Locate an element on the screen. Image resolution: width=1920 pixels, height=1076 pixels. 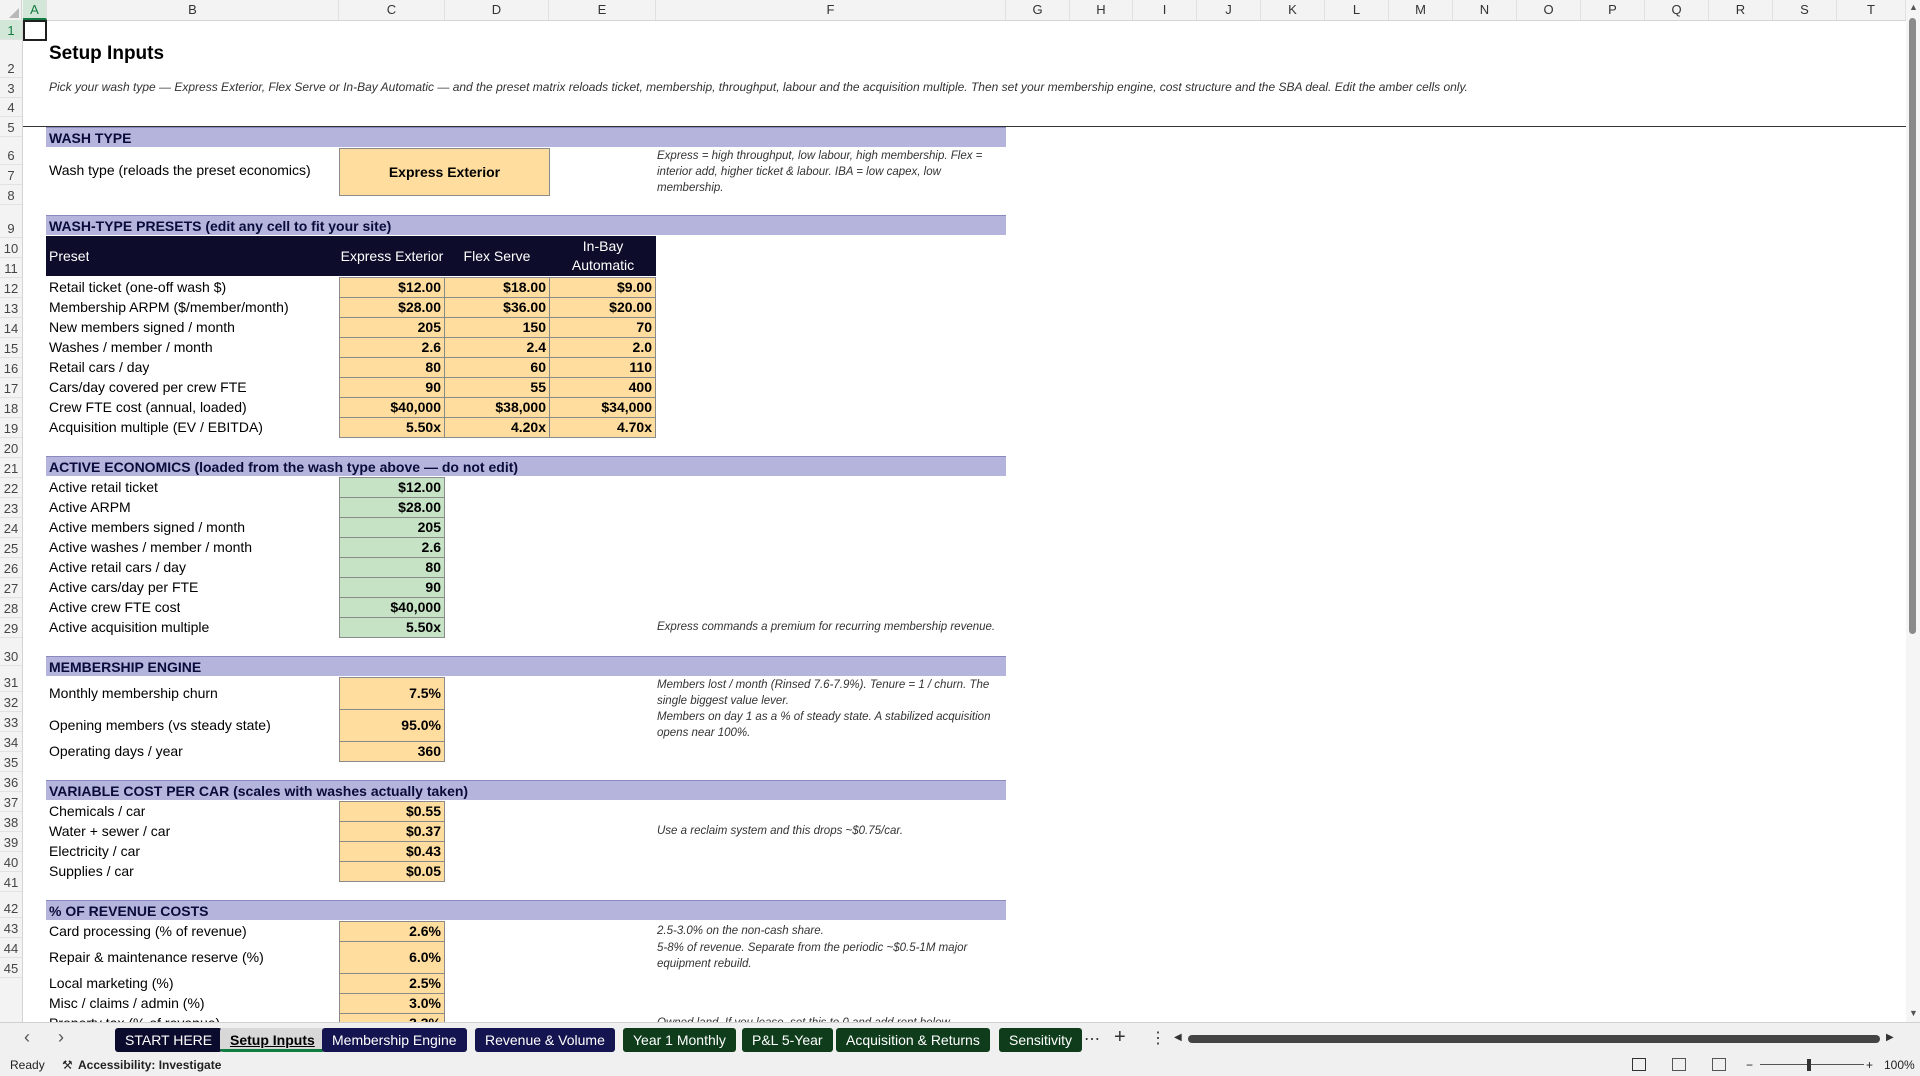
row-header-11: 11 is located at coordinates (11, 268).